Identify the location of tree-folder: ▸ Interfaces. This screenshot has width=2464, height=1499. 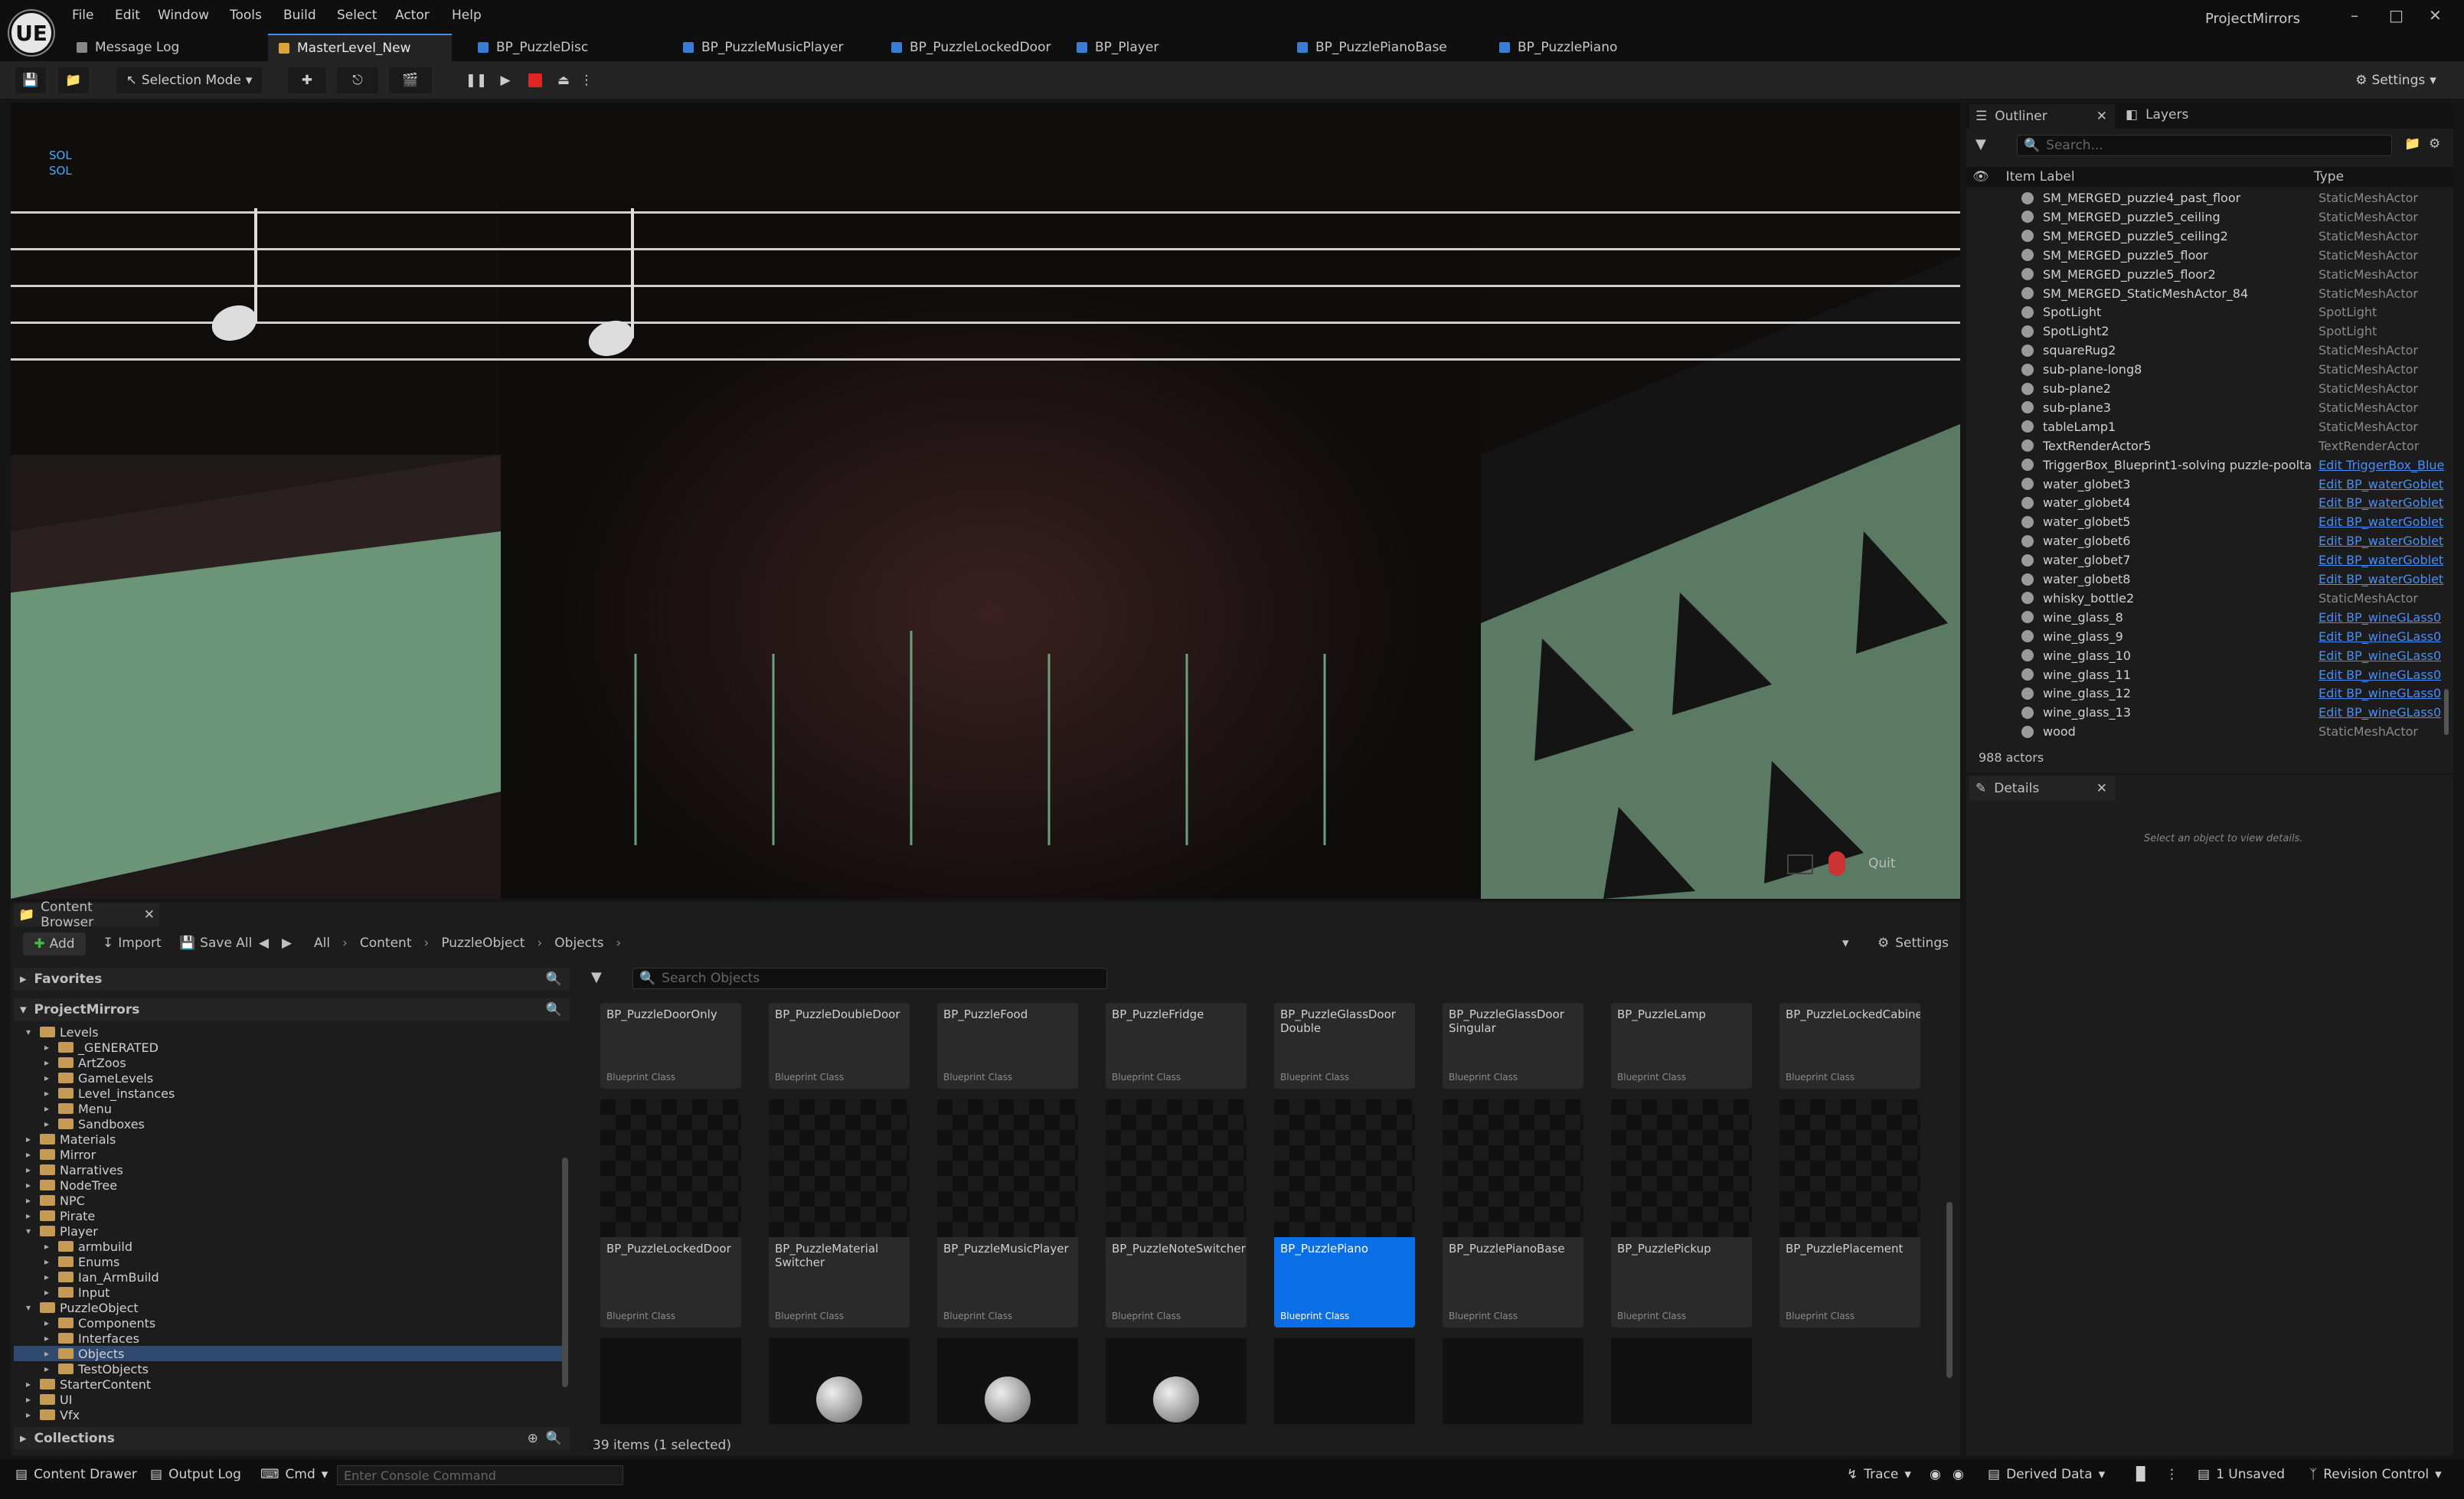
(289, 1338).